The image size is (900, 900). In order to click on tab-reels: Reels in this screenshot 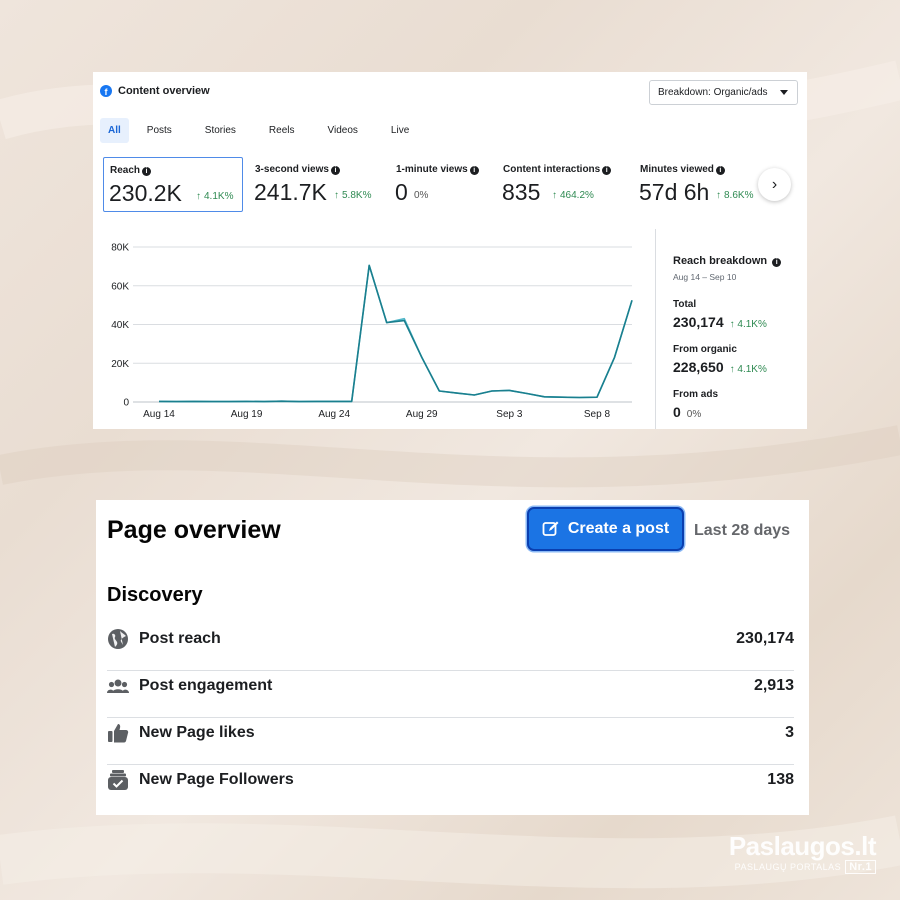, I will do `click(282, 130)`.